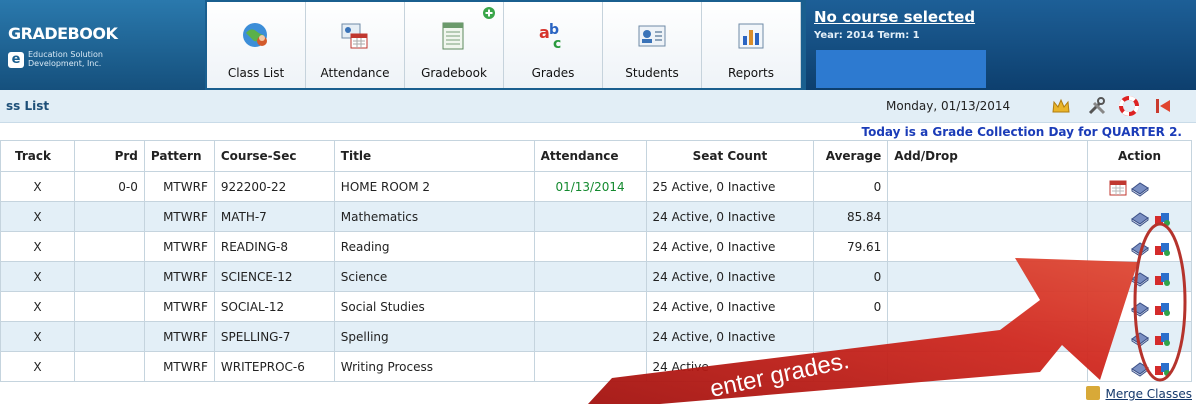  Describe the element at coordinates (274, 156) in the screenshot. I see `col-course-sec: Course-Sec` at that location.